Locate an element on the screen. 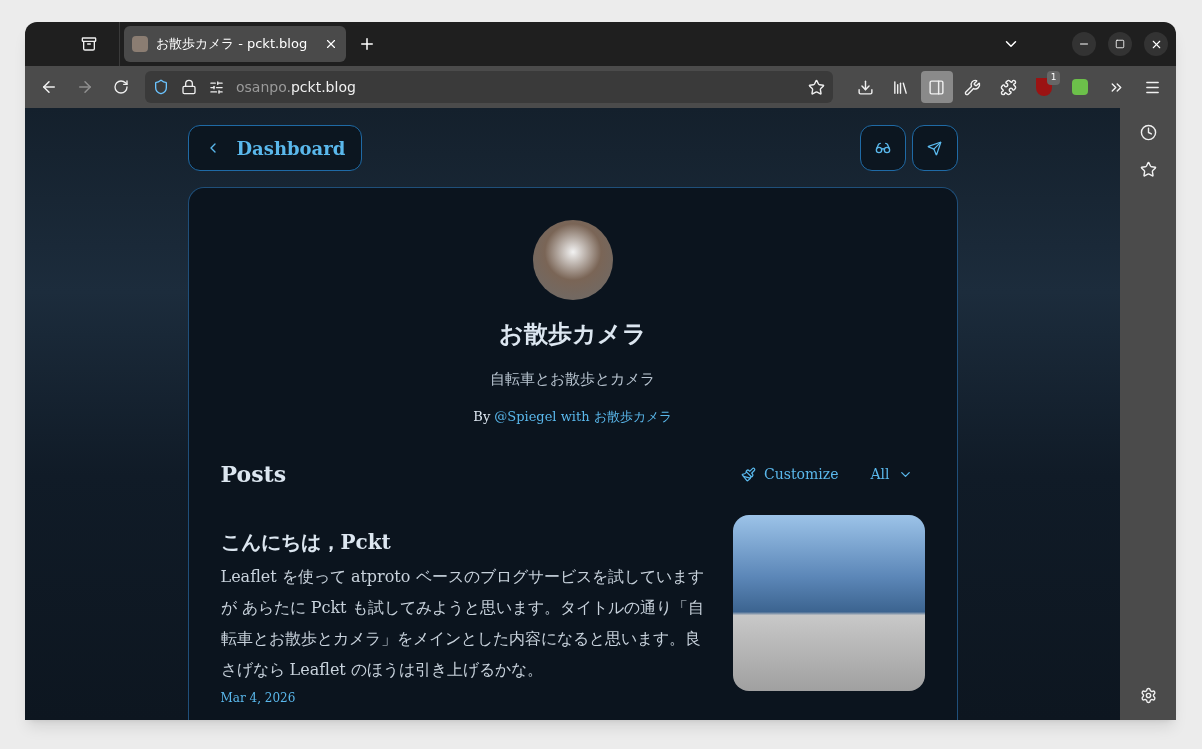 This screenshot has width=1202, height=749. close-window-button is located at coordinates (1156, 44).